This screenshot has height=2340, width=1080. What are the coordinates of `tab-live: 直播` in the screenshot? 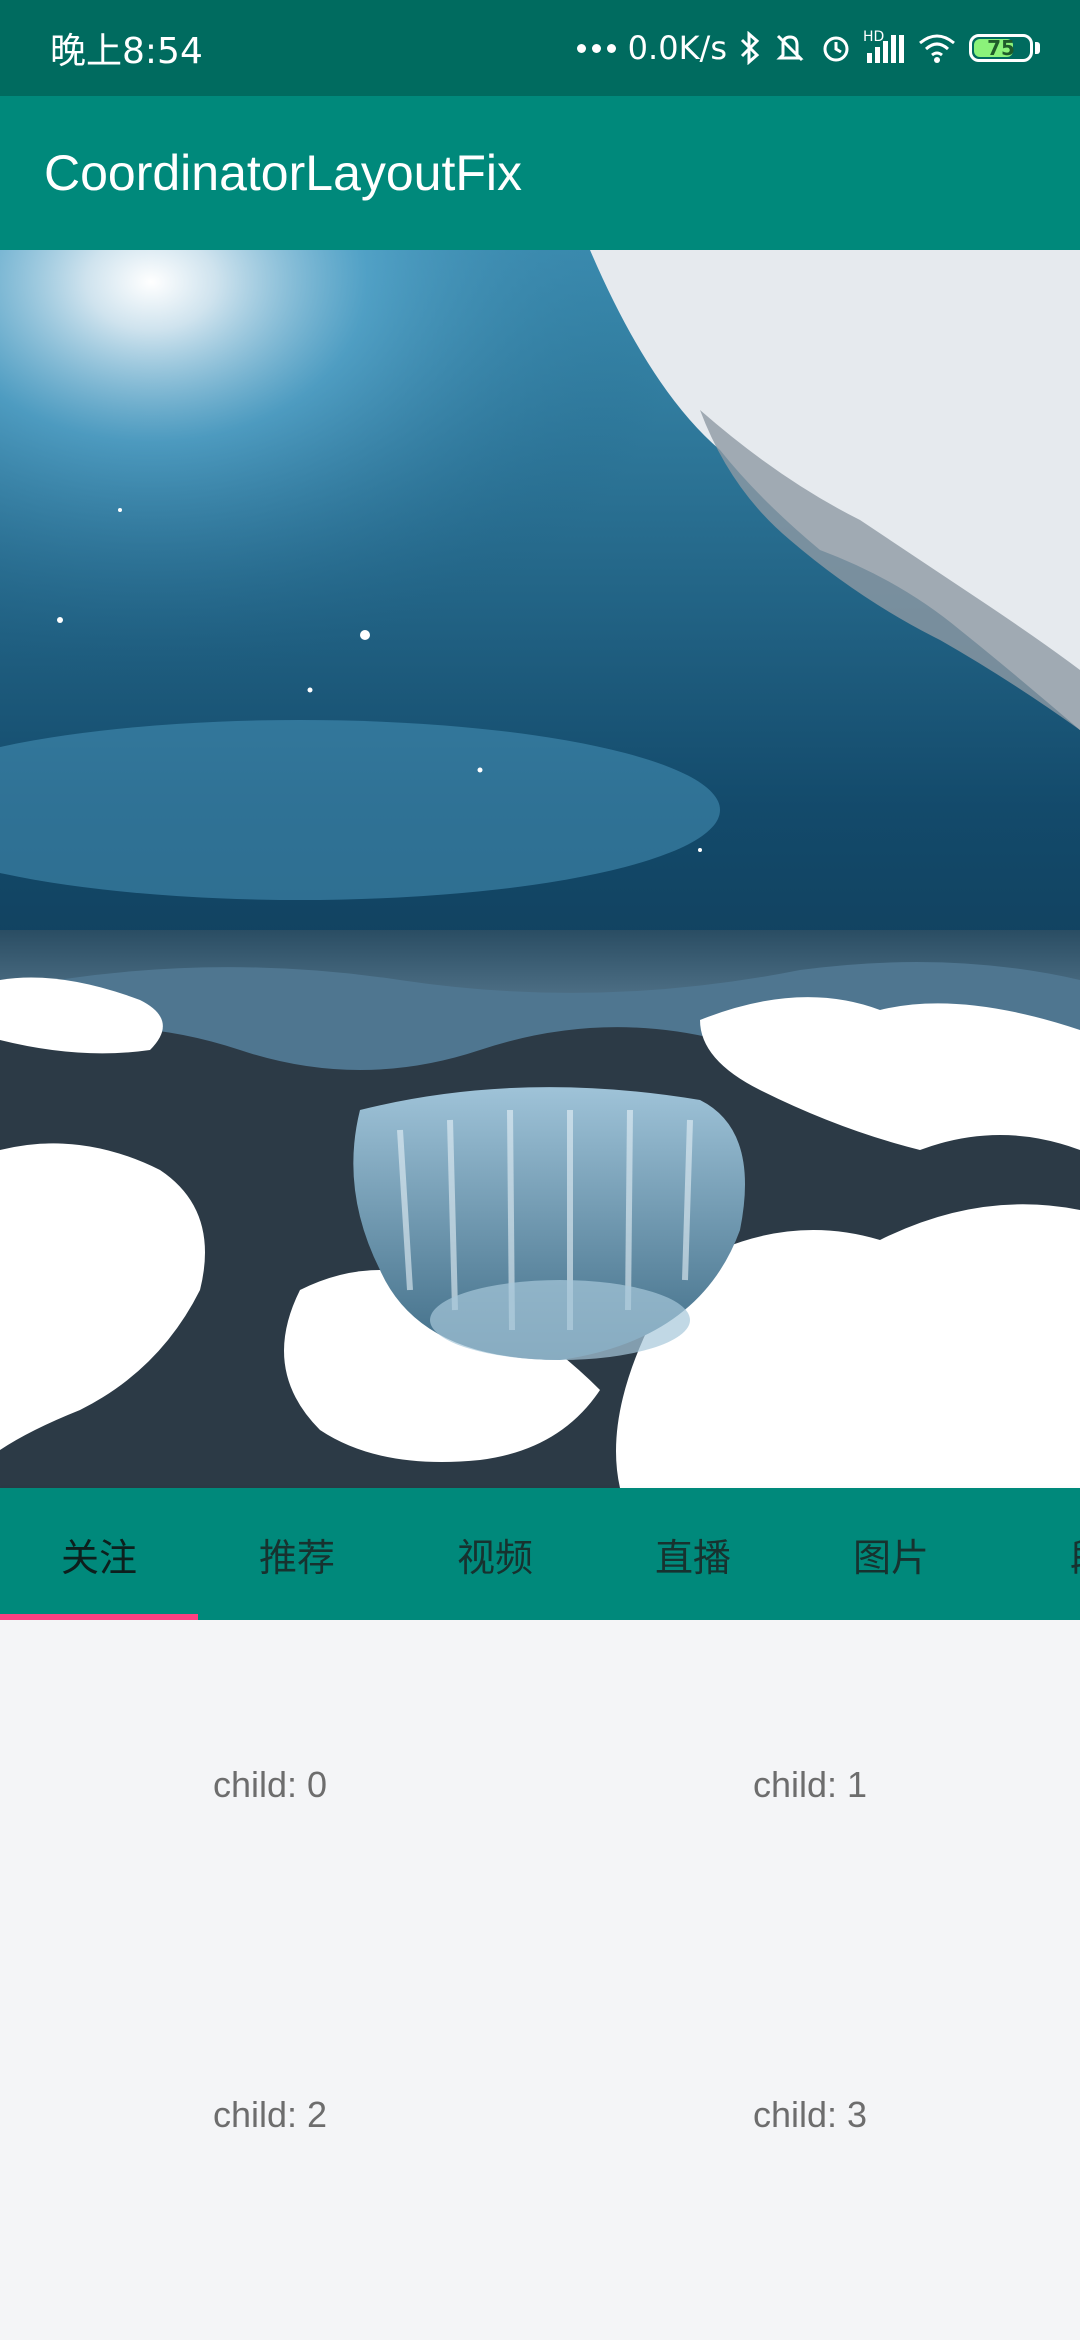 It's located at (693, 1554).